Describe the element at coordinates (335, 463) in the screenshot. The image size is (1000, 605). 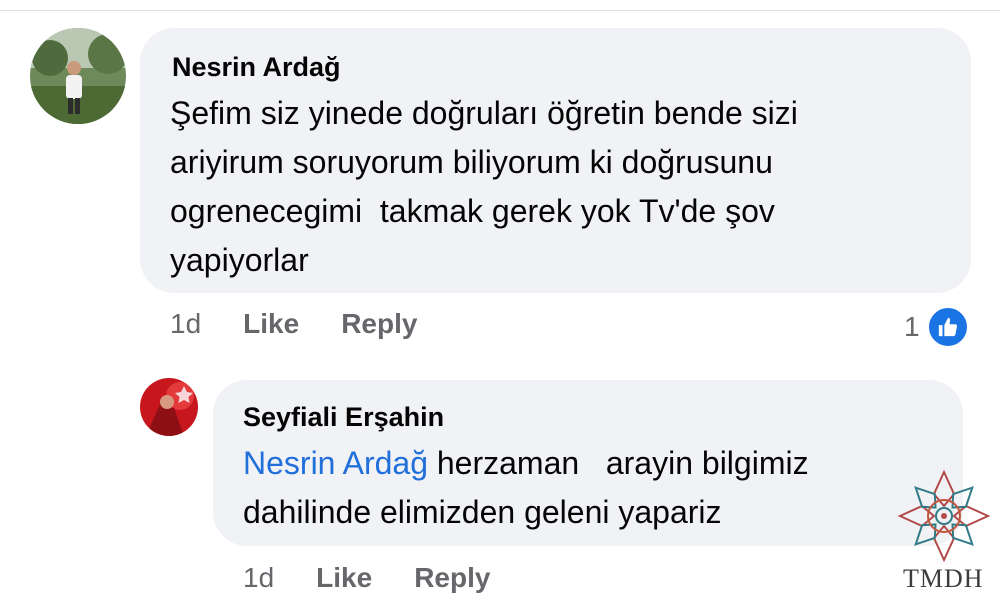
I see `mention-link: Nesrin Ardağ` at that location.